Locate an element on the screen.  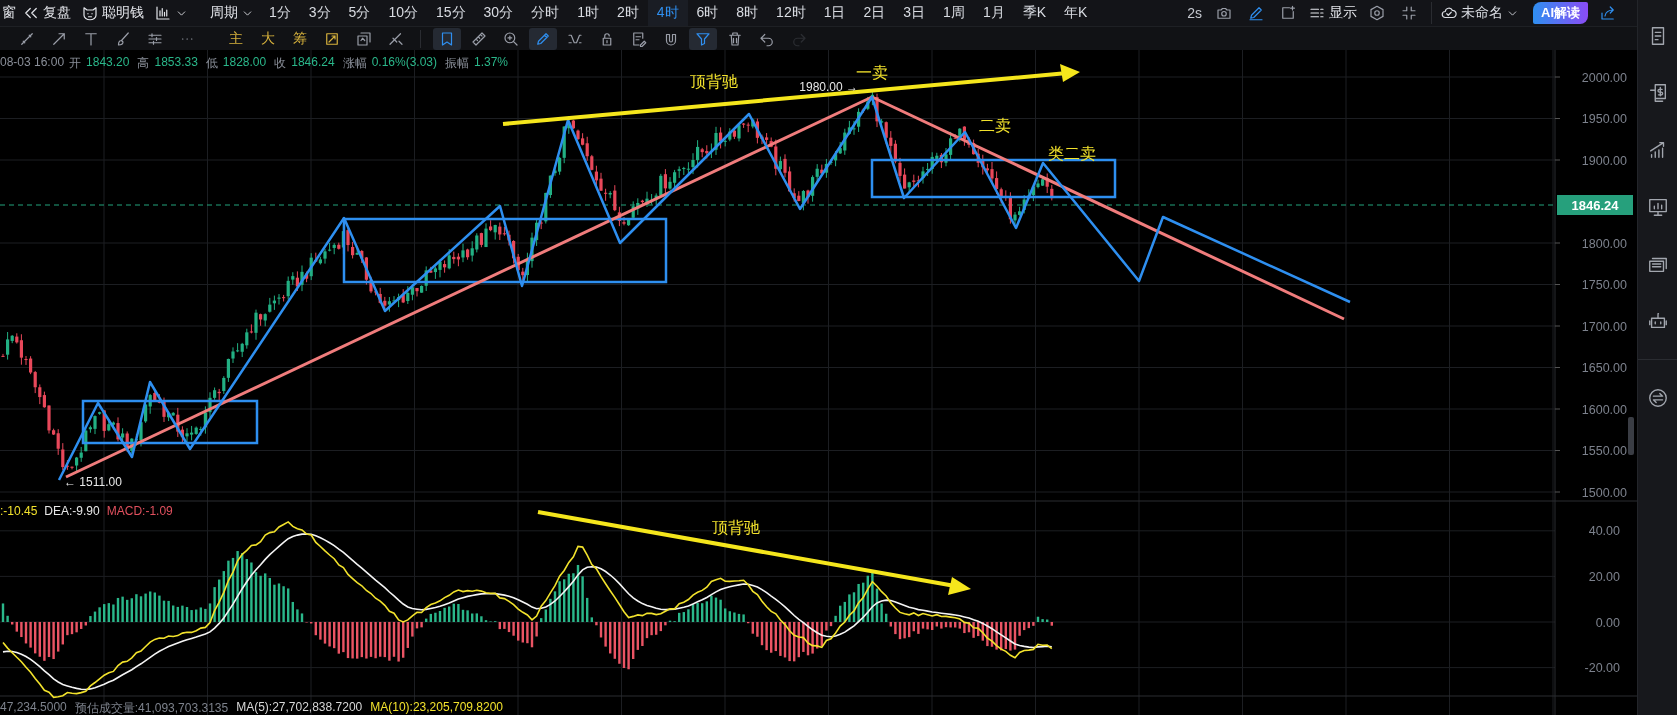
chart-annotation: 一卖 is located at coordinates (872, 72).